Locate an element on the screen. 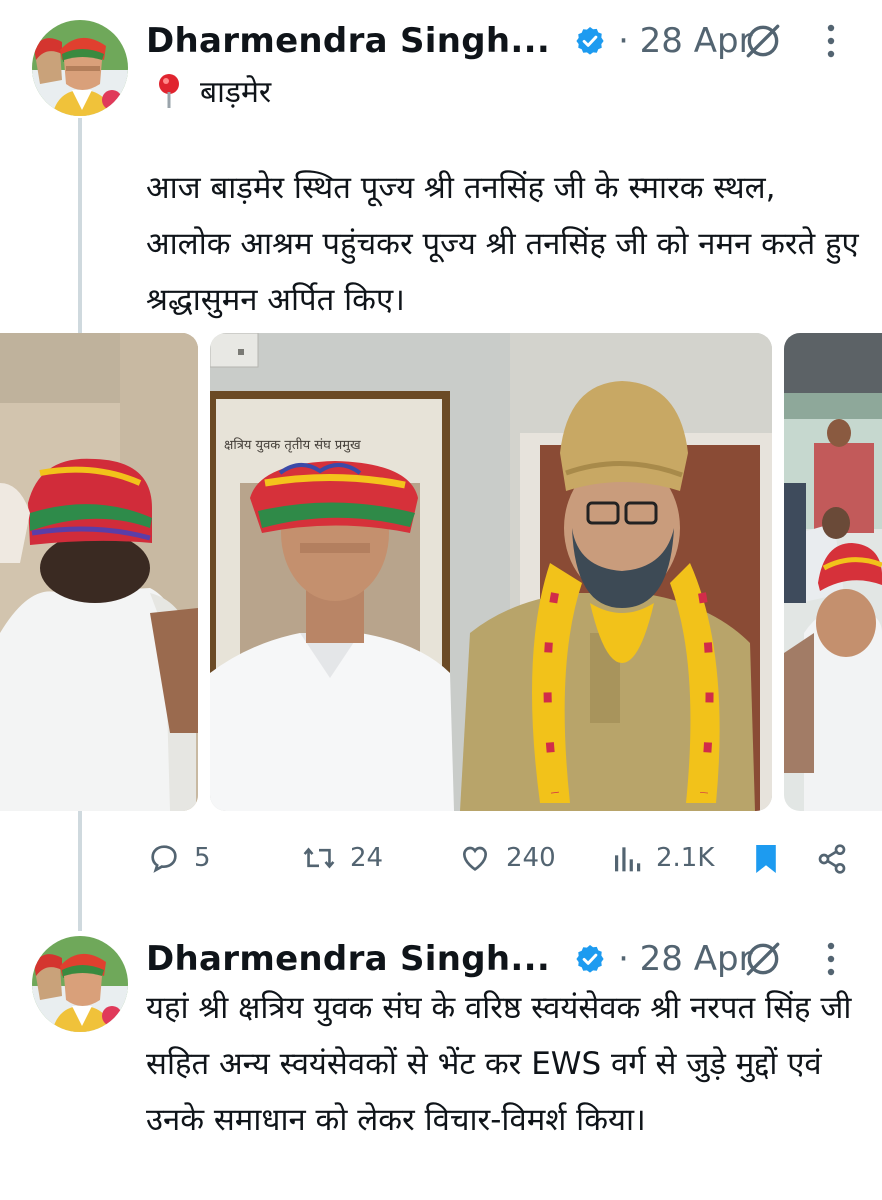 The image size is (882, 1200). repost-count: 24 is located at coordinates (367, 858).